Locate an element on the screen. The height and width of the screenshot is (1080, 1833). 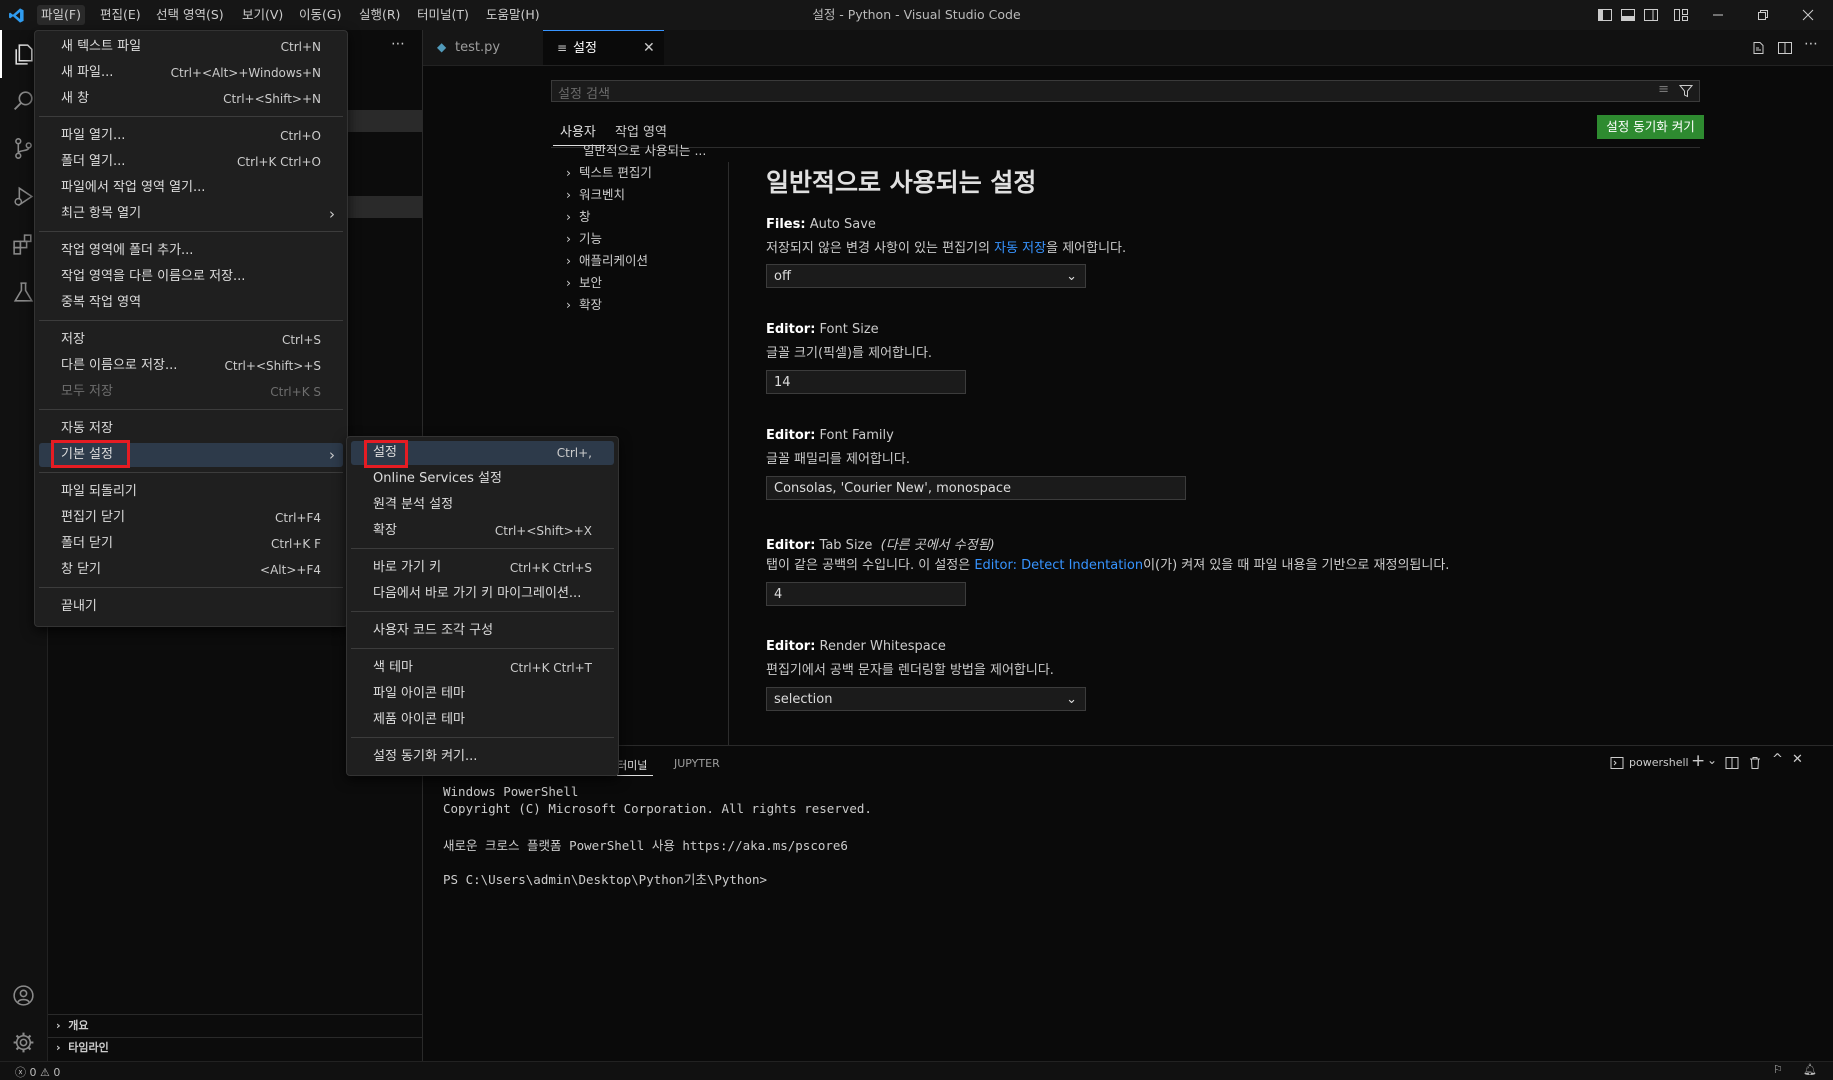
split-editor-icon is located at coordinates (1785, 48).